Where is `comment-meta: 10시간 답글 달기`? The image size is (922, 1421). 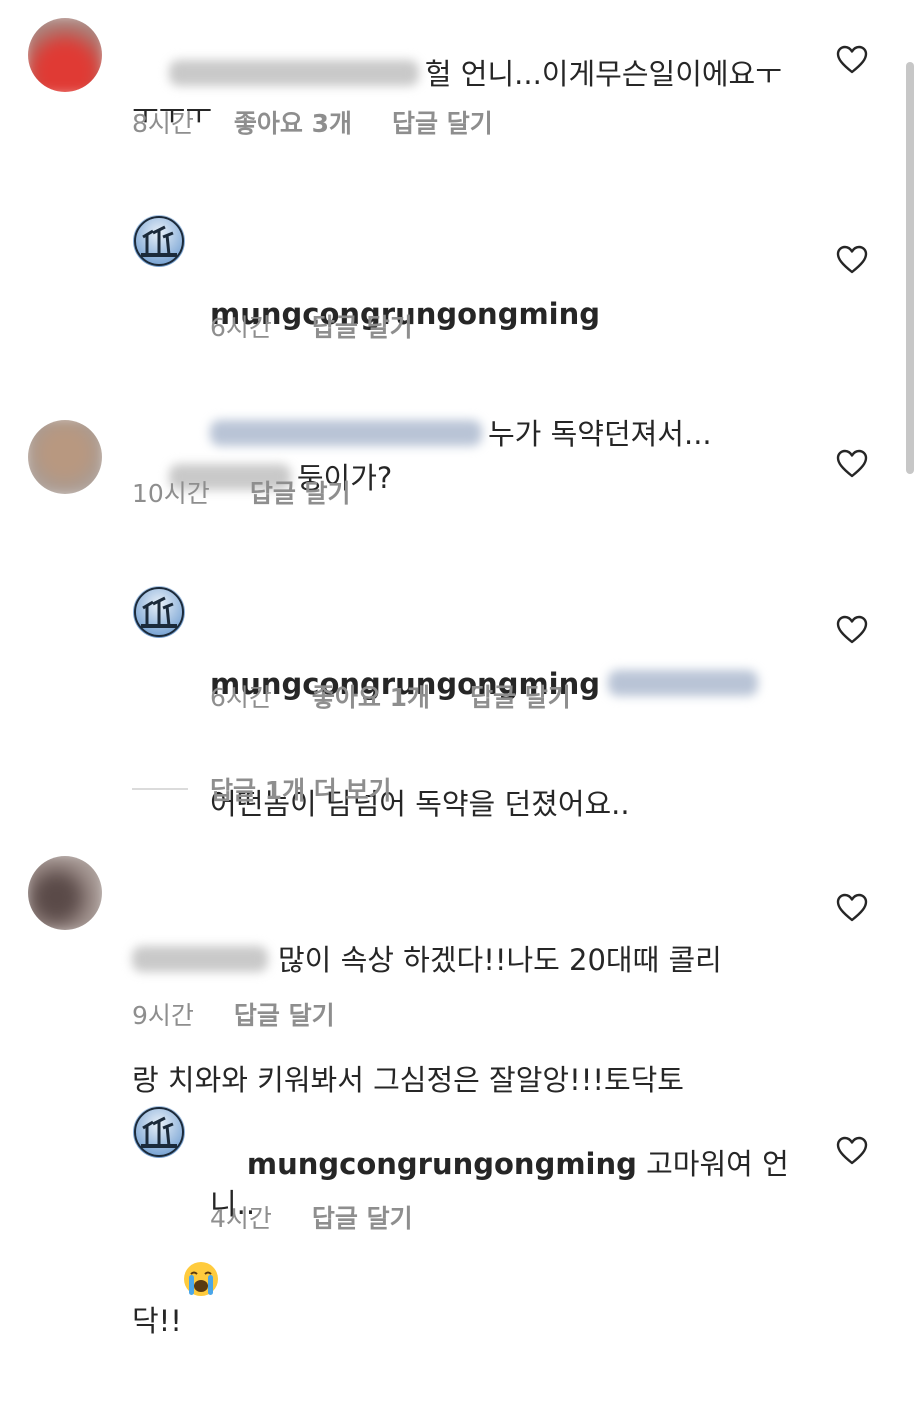 comment-meta: 10시간 답글 달기 is located at coordinates (261, 494).